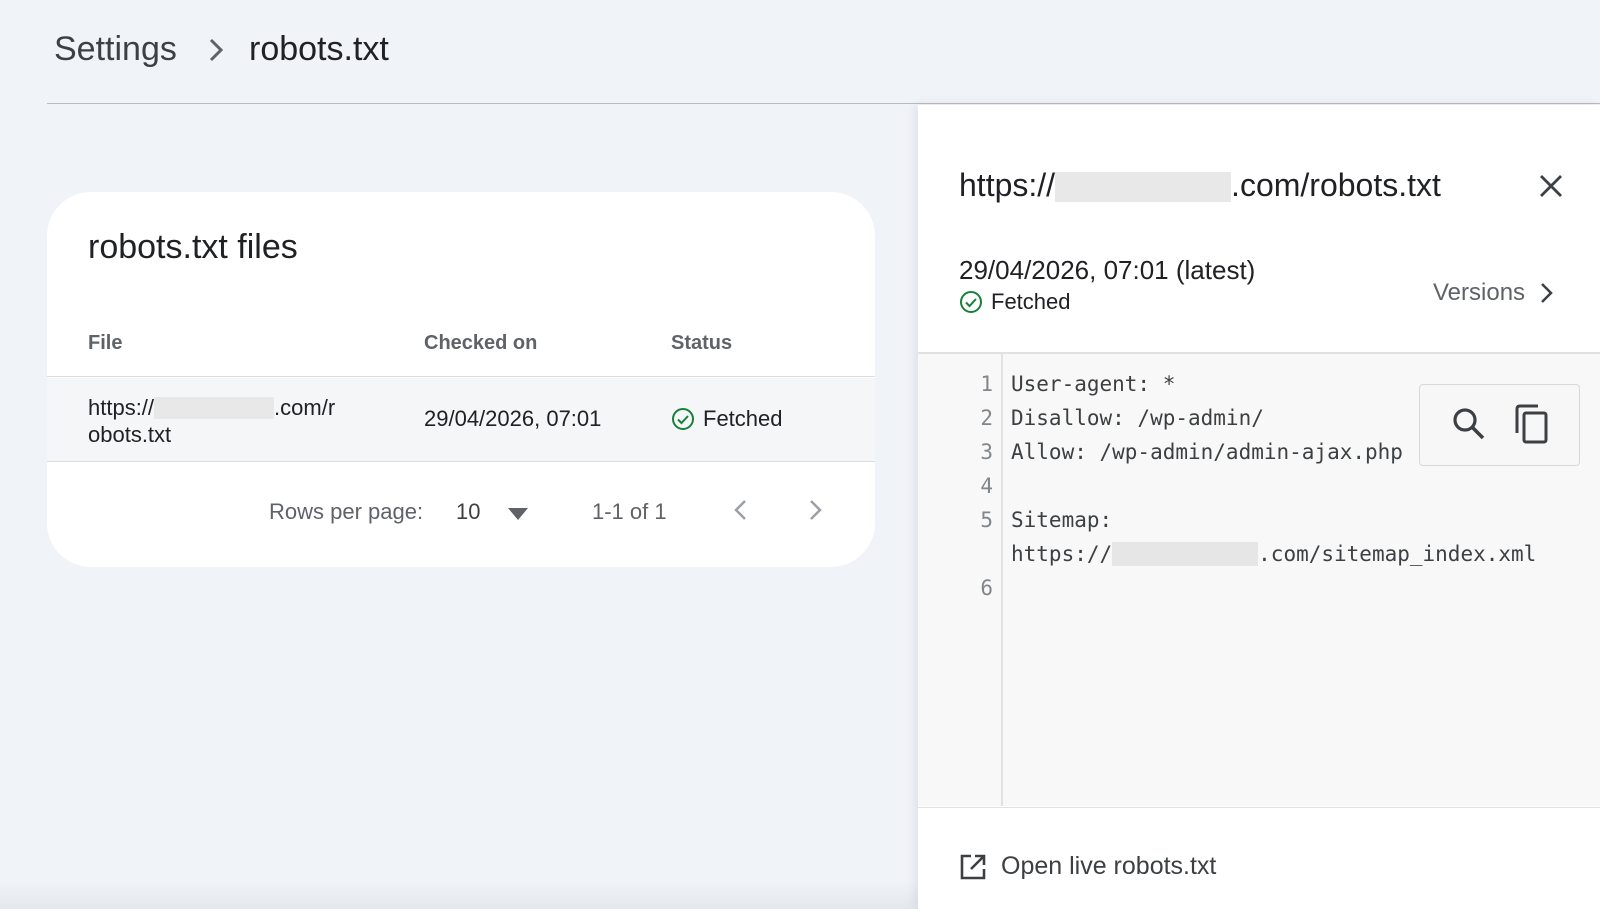 This screenshot has width=1600, height=909. I want to click on breadcrumb-settings: Settings, so click(115, 49).